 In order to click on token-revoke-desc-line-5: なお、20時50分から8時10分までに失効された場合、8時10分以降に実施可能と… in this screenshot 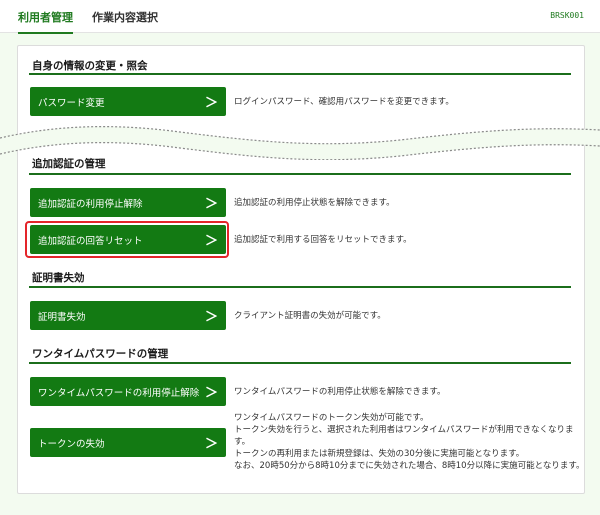, I will do `click(409, 466)`.